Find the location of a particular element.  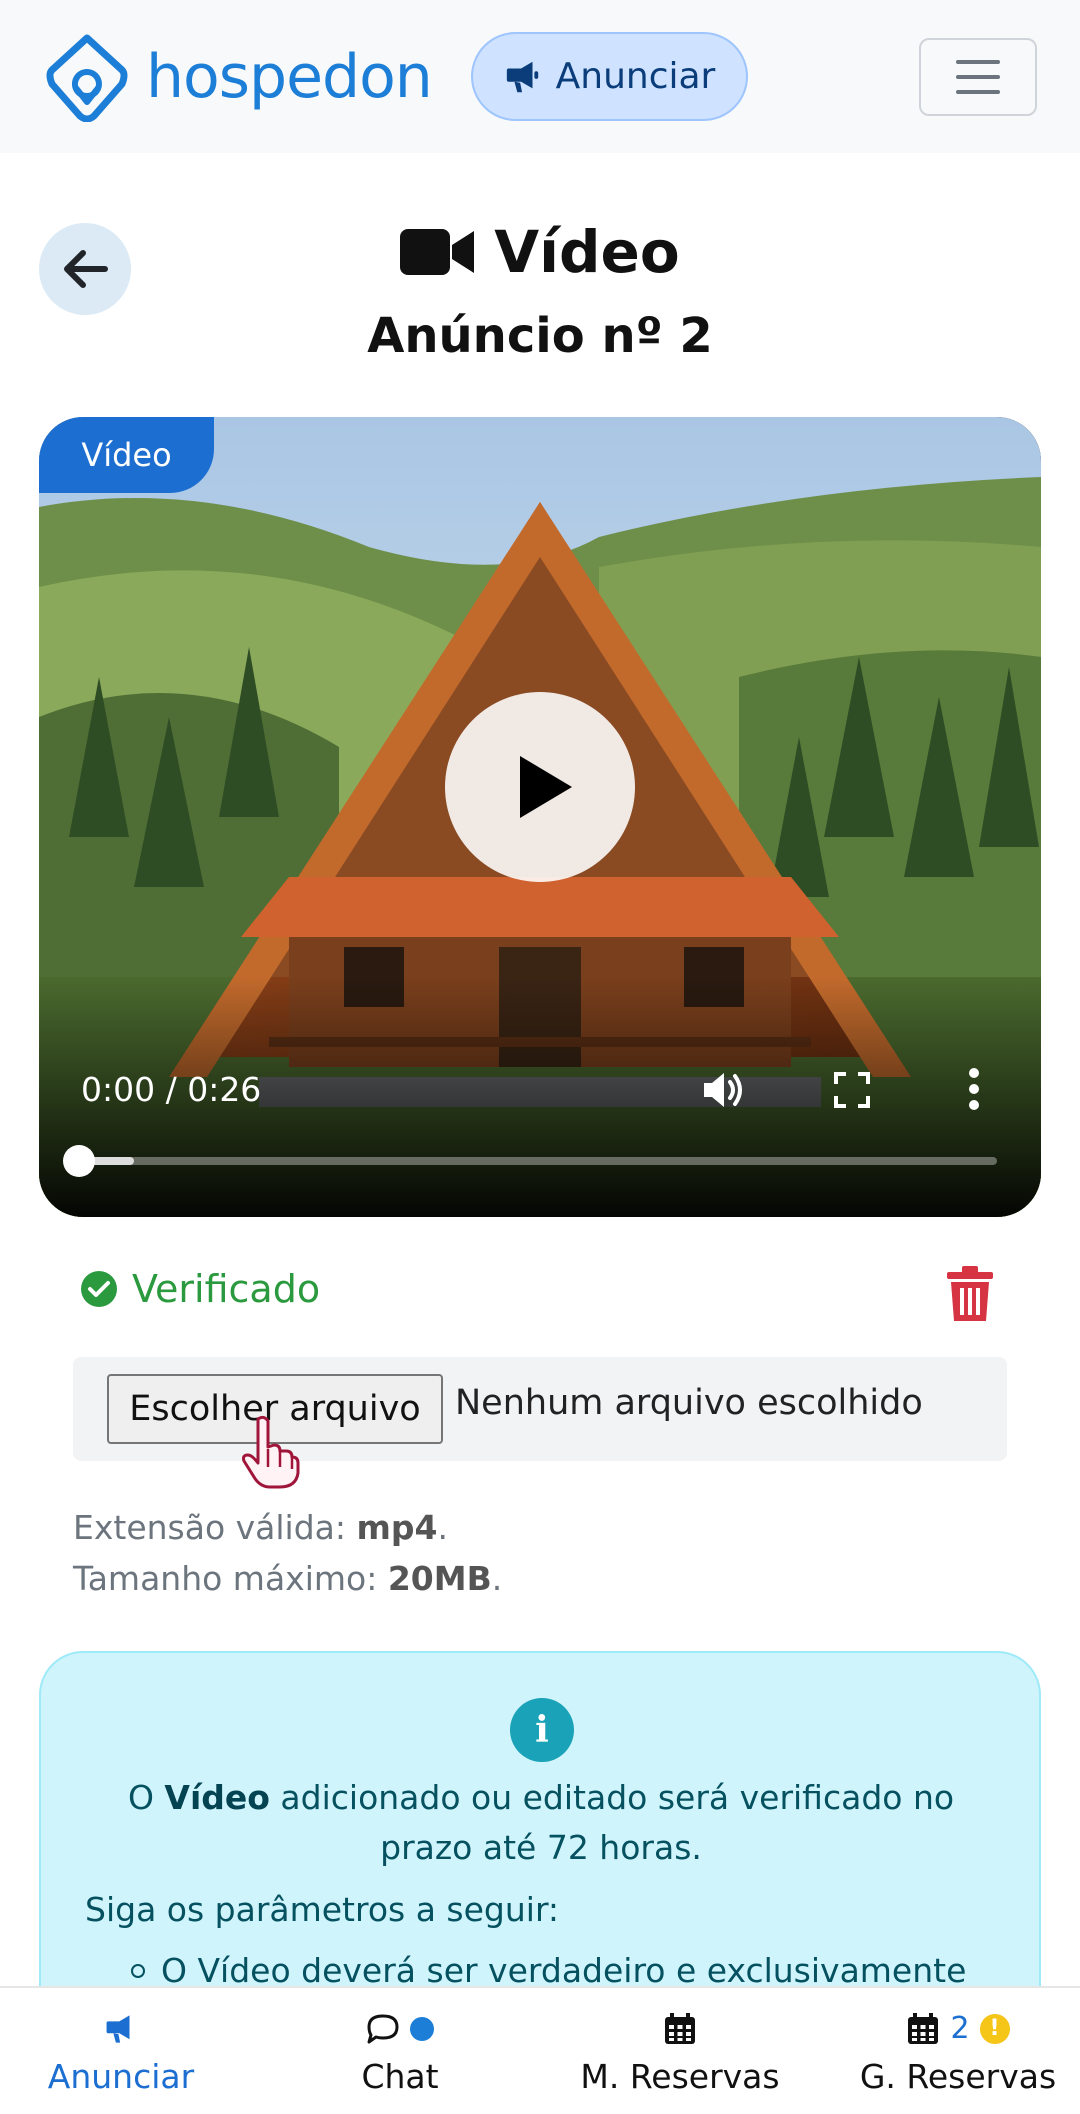

nav-item-m-reservas: M. Reservas is located at coordinates (680, 2051).